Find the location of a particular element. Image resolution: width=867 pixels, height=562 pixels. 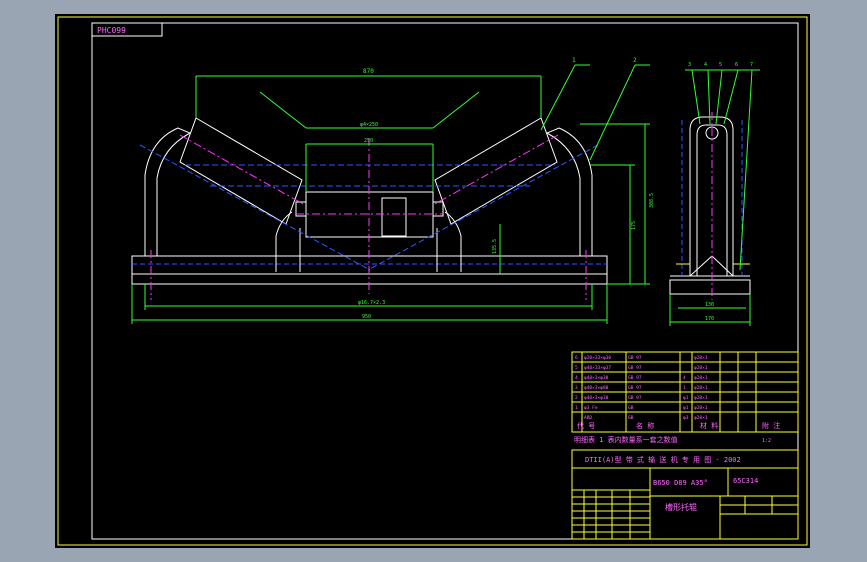

parts-note-line: 明细表 1 表内数量系一套之数值 is located at coordinates (626, 439).